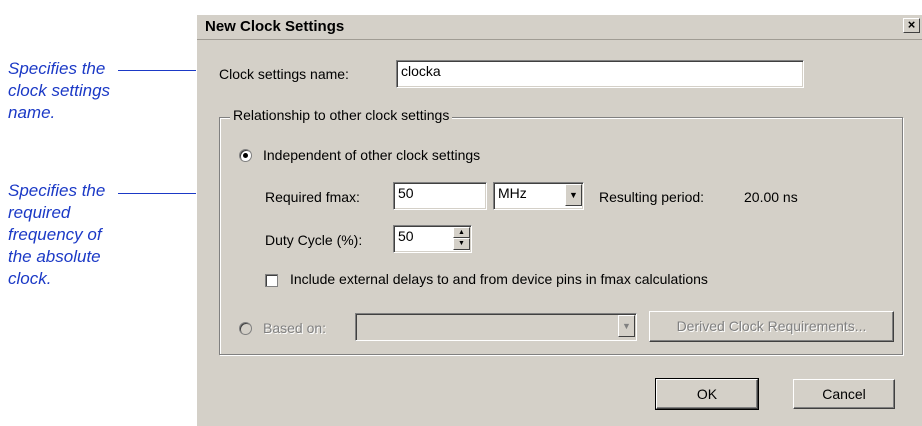  I want to click on title-bar: New Clock Settings ×, so click(559, 27).